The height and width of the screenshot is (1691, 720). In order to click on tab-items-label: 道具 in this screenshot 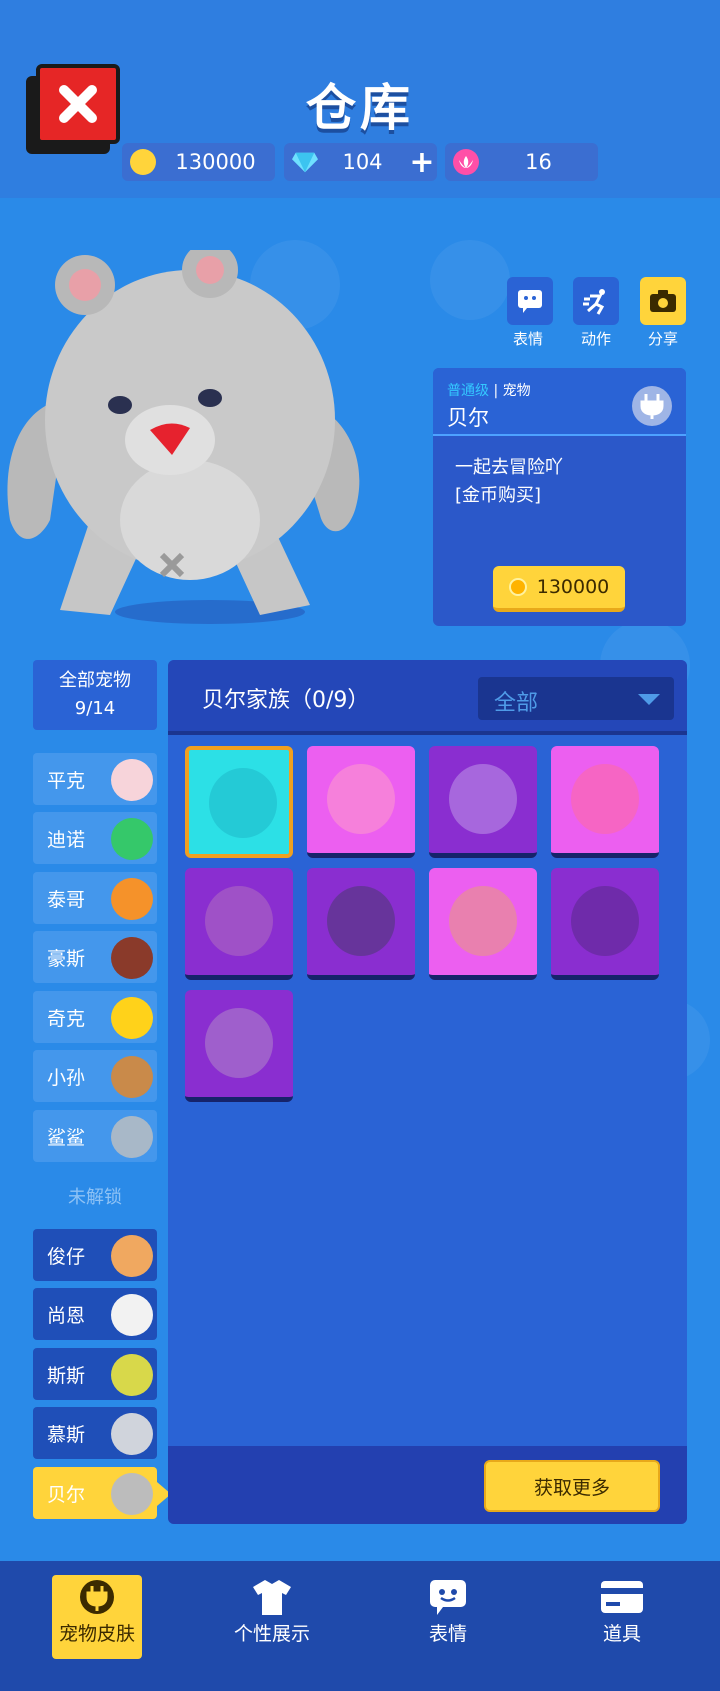, I will do `click(621, 1634)`.